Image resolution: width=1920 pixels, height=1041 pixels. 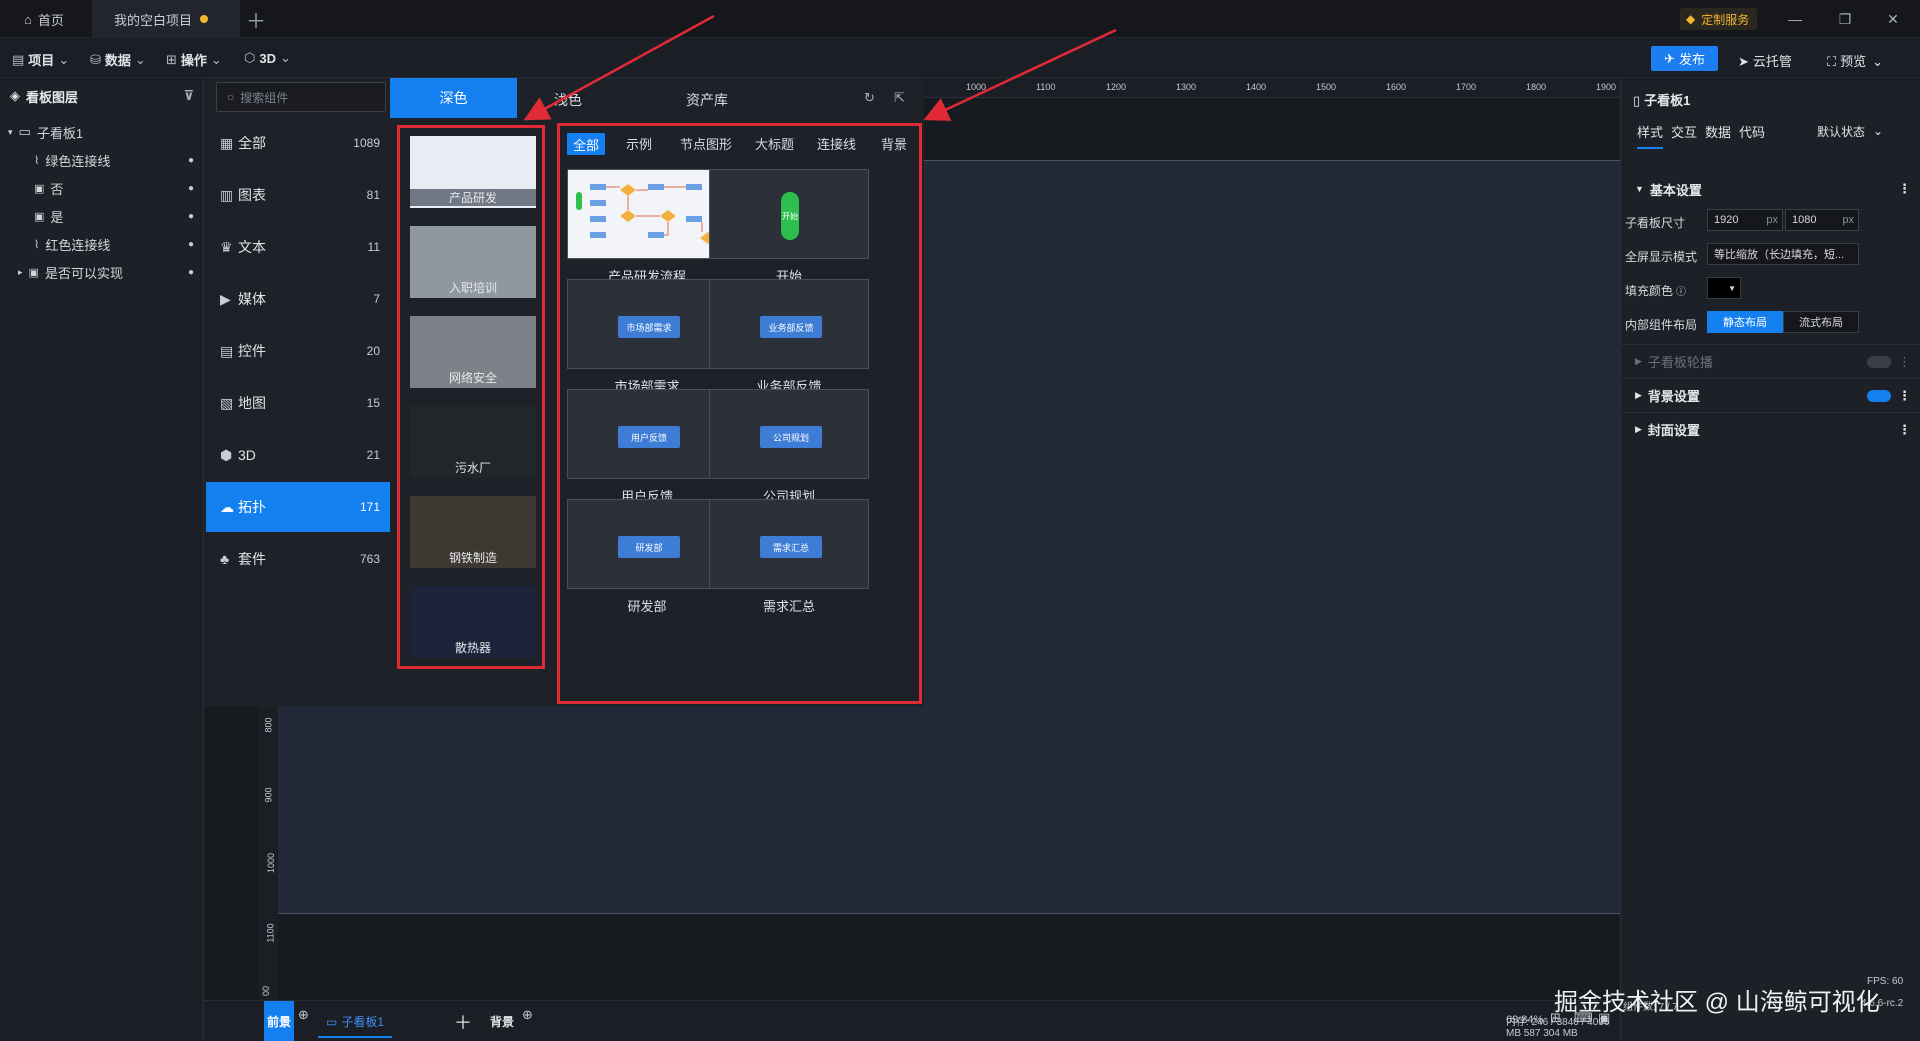 I want to click on card-demand-summary: 需求汇总, so click(x=789, y=544).